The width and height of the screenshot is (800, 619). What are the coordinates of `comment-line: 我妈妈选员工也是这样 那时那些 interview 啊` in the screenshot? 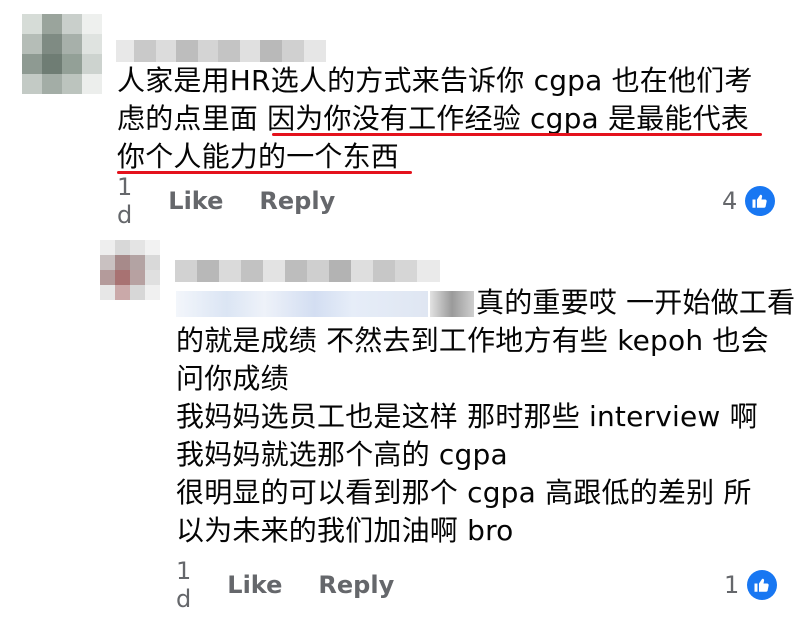 It's located at (467, 416).